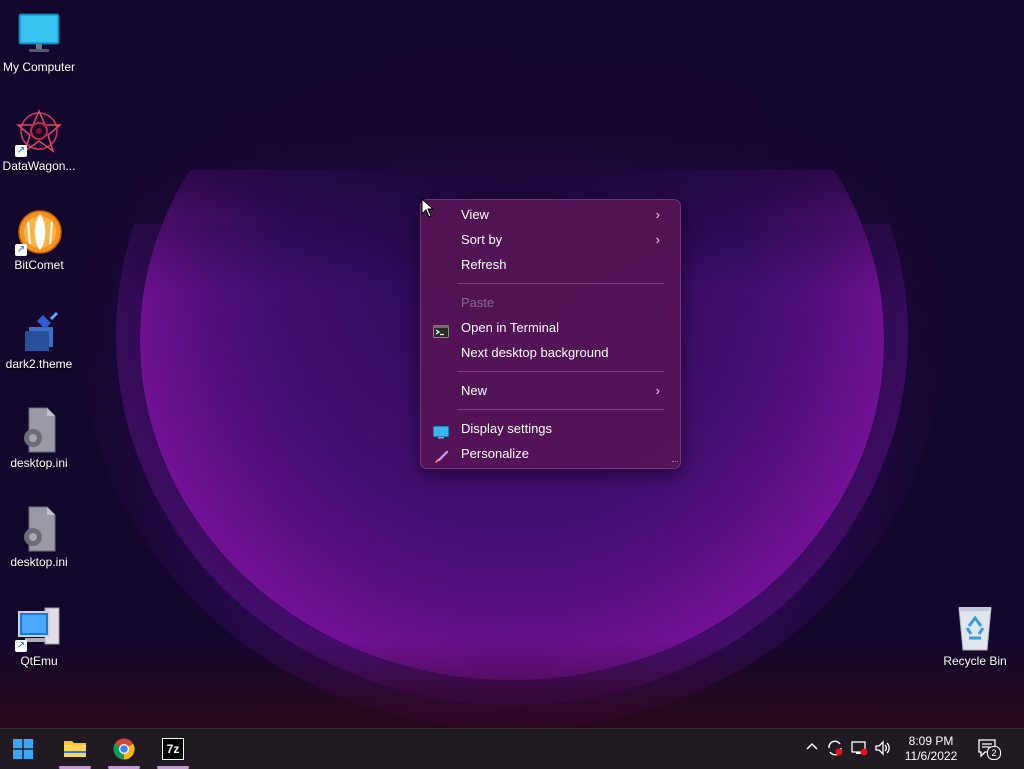  What do you see at coordinates (39, 67) in the screenshot?
I see `desktop-icon-label: My Computer` at bounding box center [39, 67].